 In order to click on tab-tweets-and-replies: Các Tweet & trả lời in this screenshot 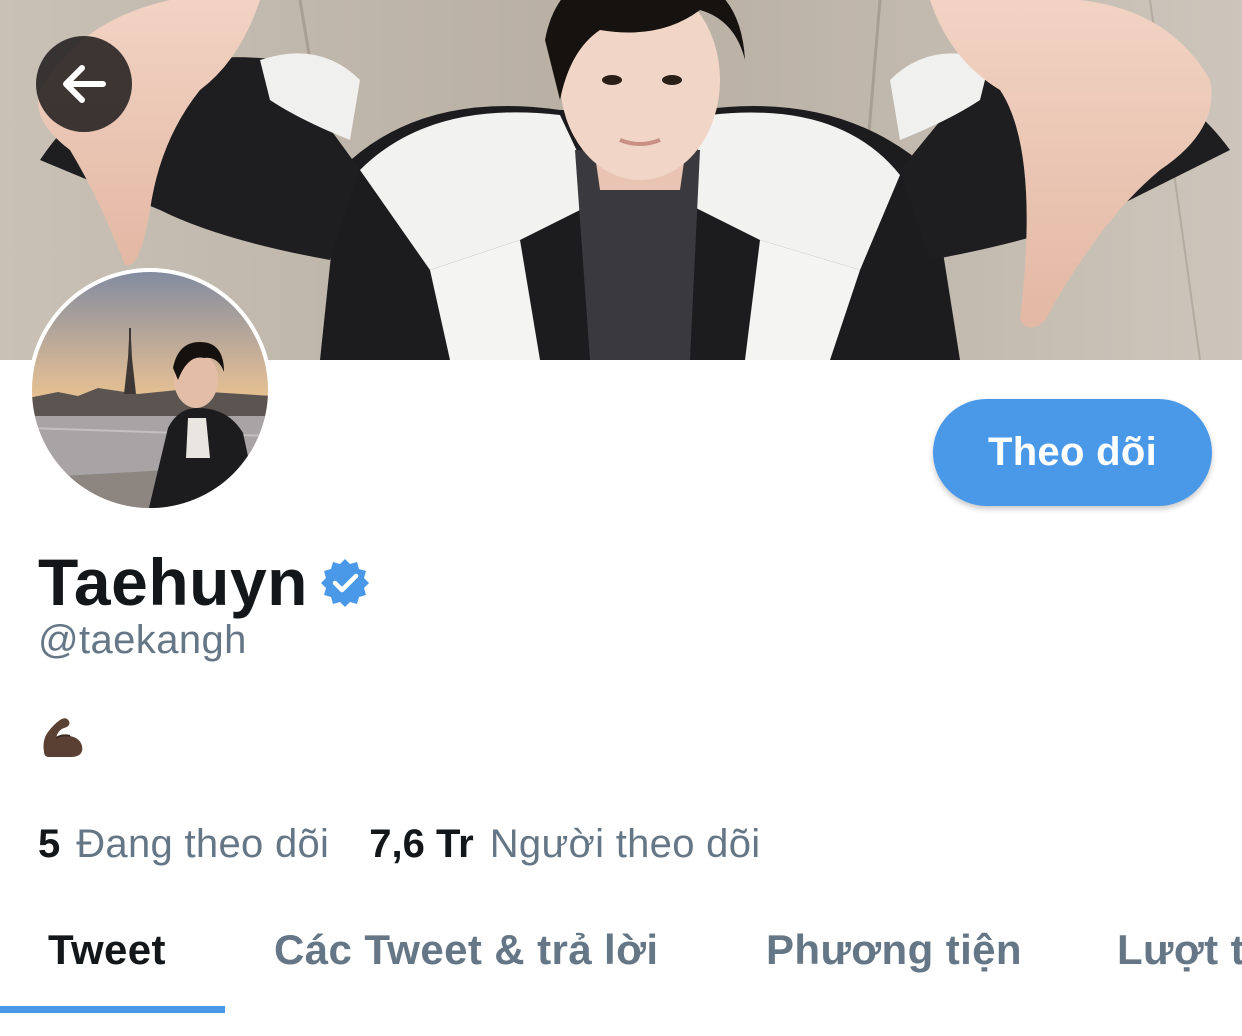, I will do `click(466, 950)`.